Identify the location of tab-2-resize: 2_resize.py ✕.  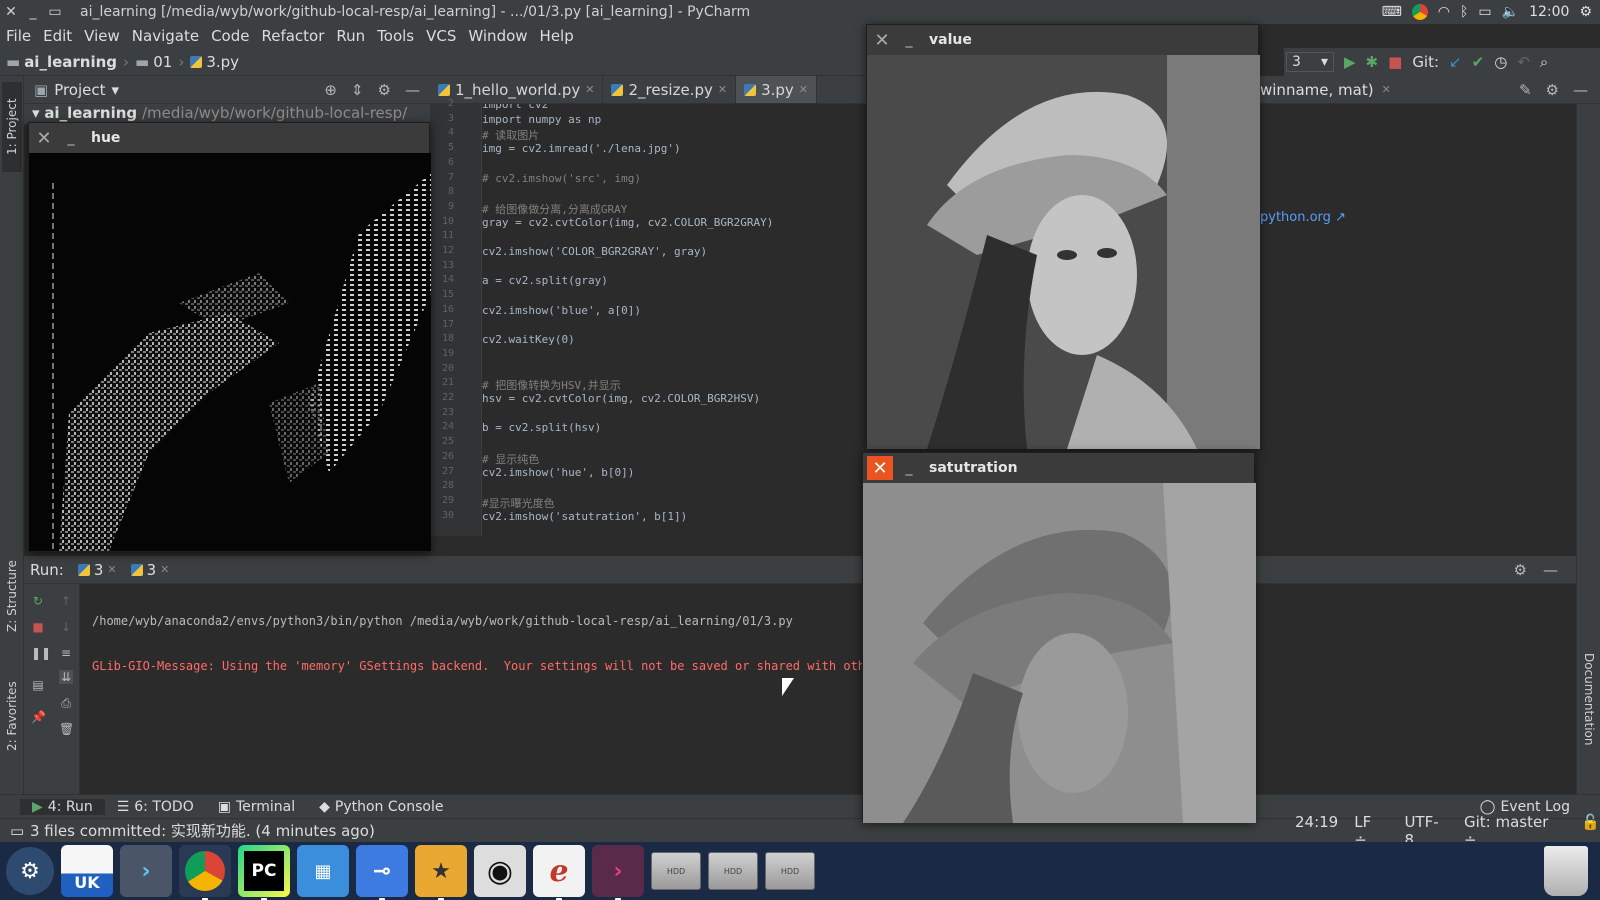
(670, 89).